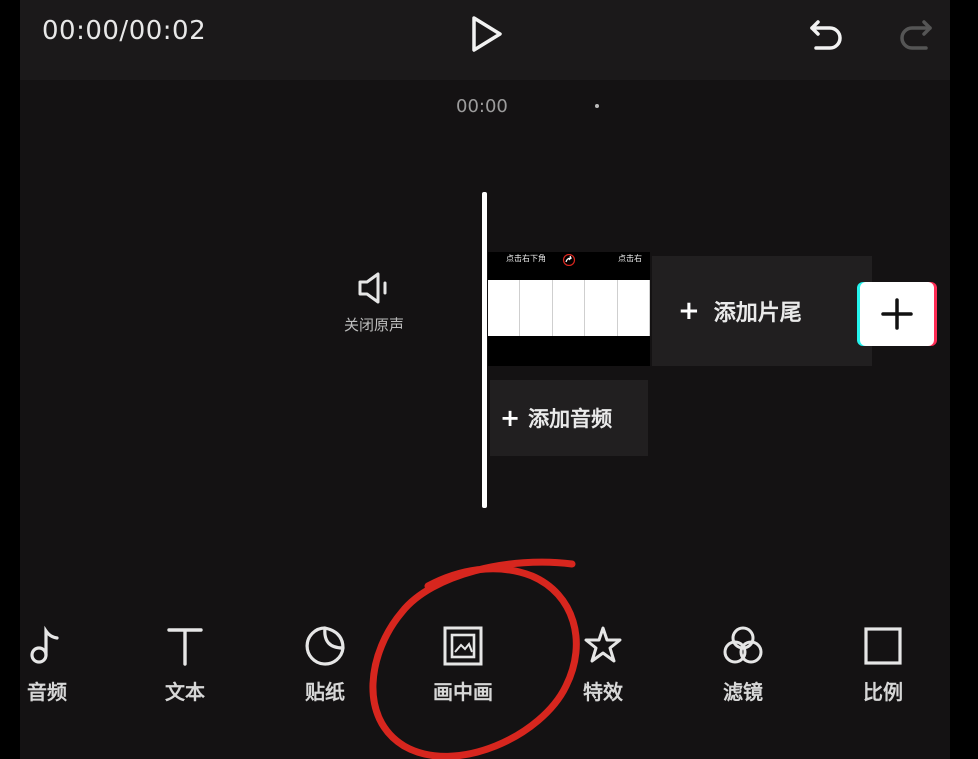 The image size is (978, 759). What do you see at coordinates (185, 647) in the screenshot?
I see `text-icon` at bounding box center [185, 647].